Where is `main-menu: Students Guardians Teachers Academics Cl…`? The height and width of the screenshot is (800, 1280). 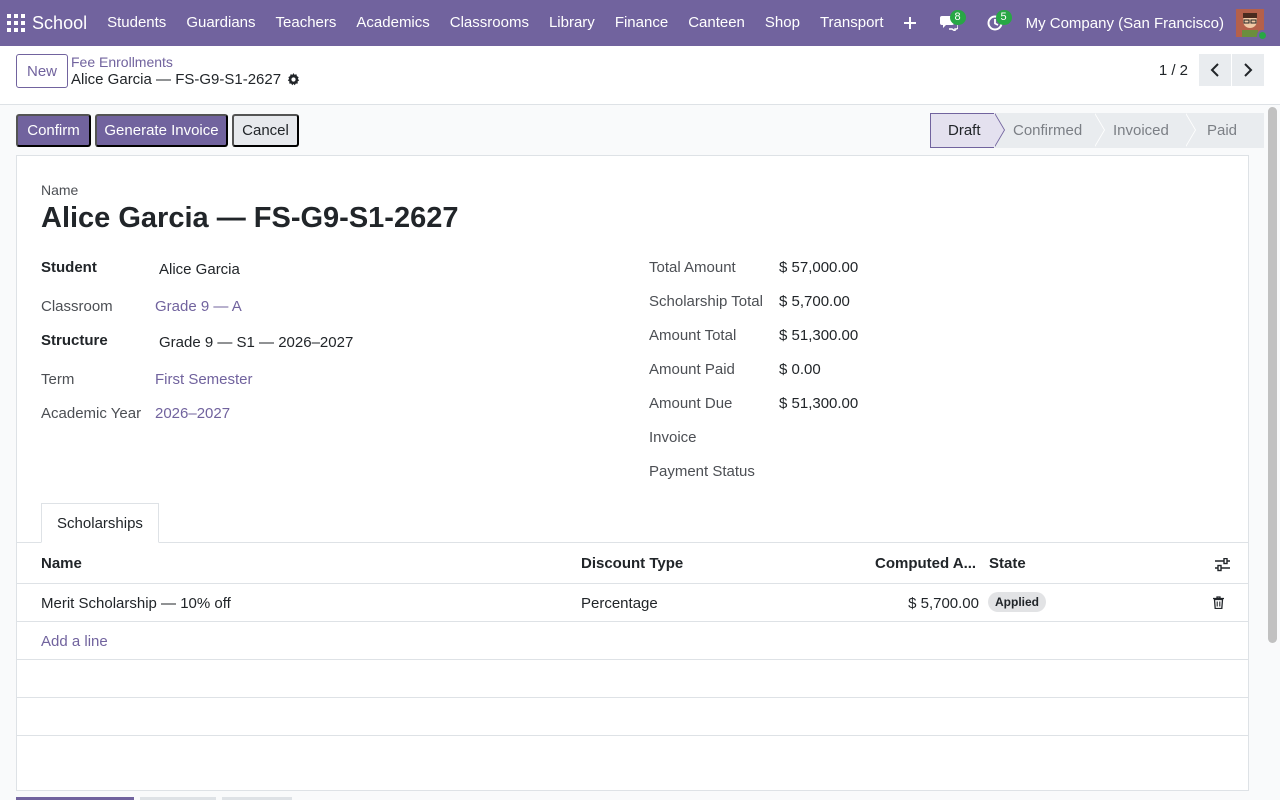
main-menu: Students Guardians Teachers Academics Cl… is located at coordinates (511, 23).